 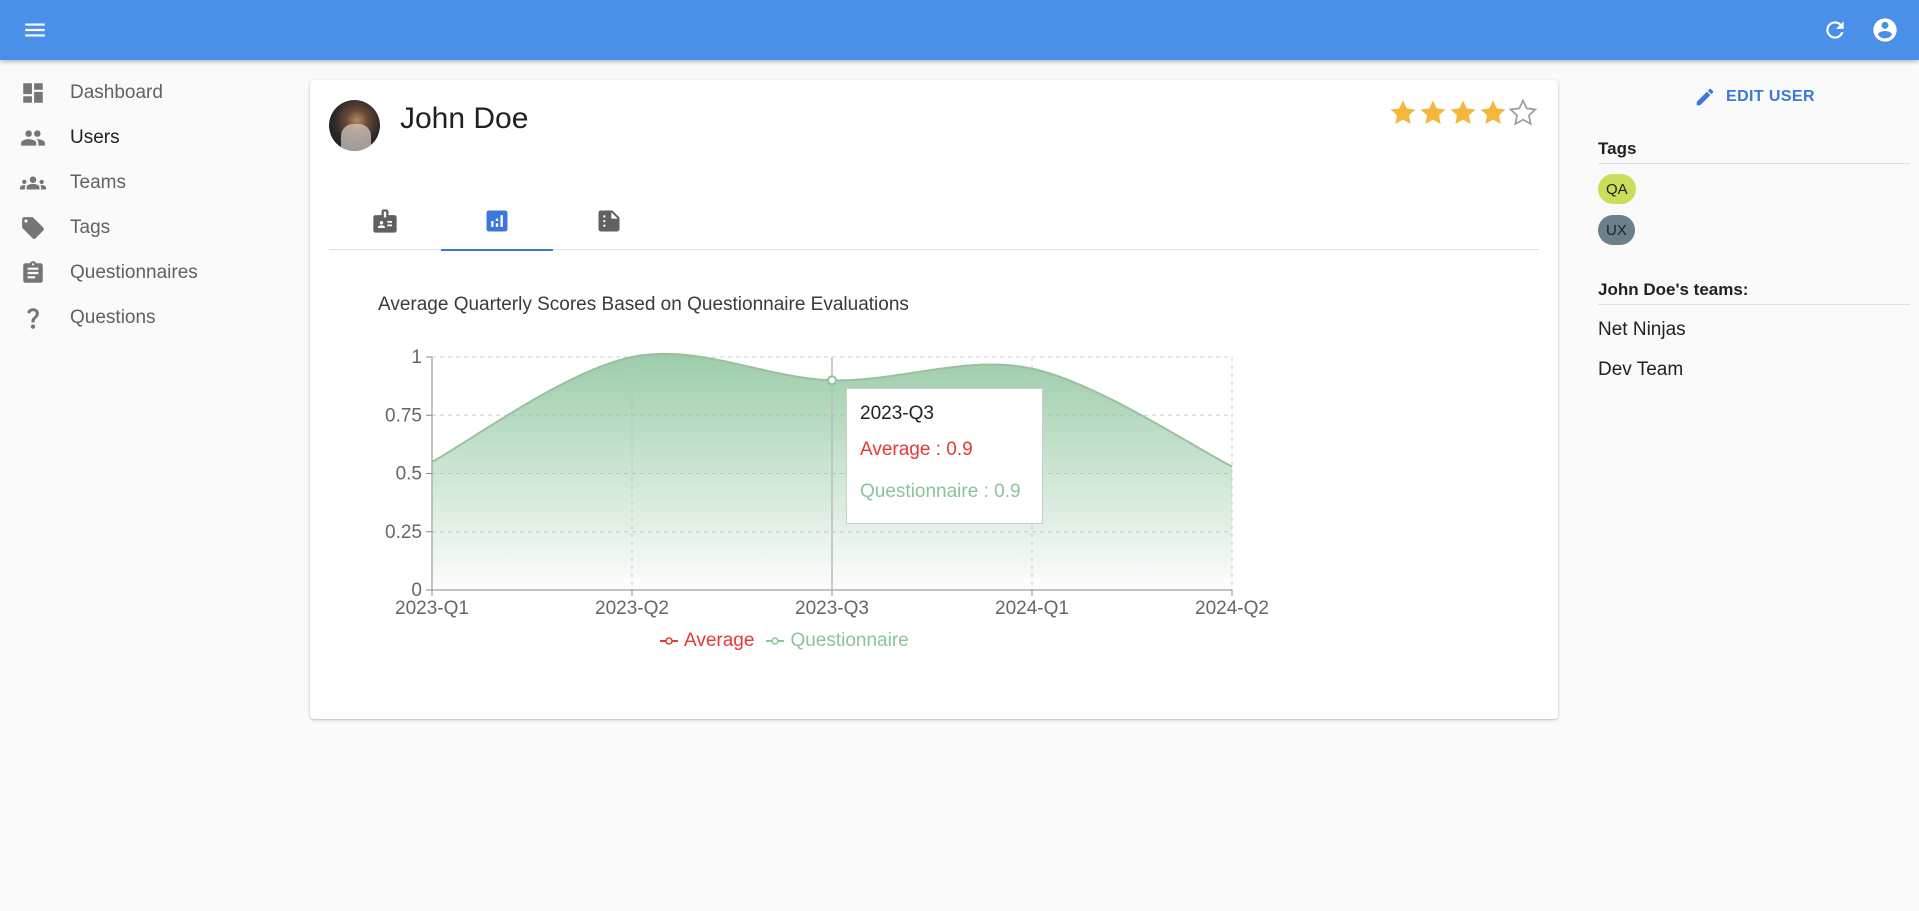 What do you see at coordinates (1885, 30) in the screenshot?
I see `account-circle-icon` at bounding box center [1885, 30].